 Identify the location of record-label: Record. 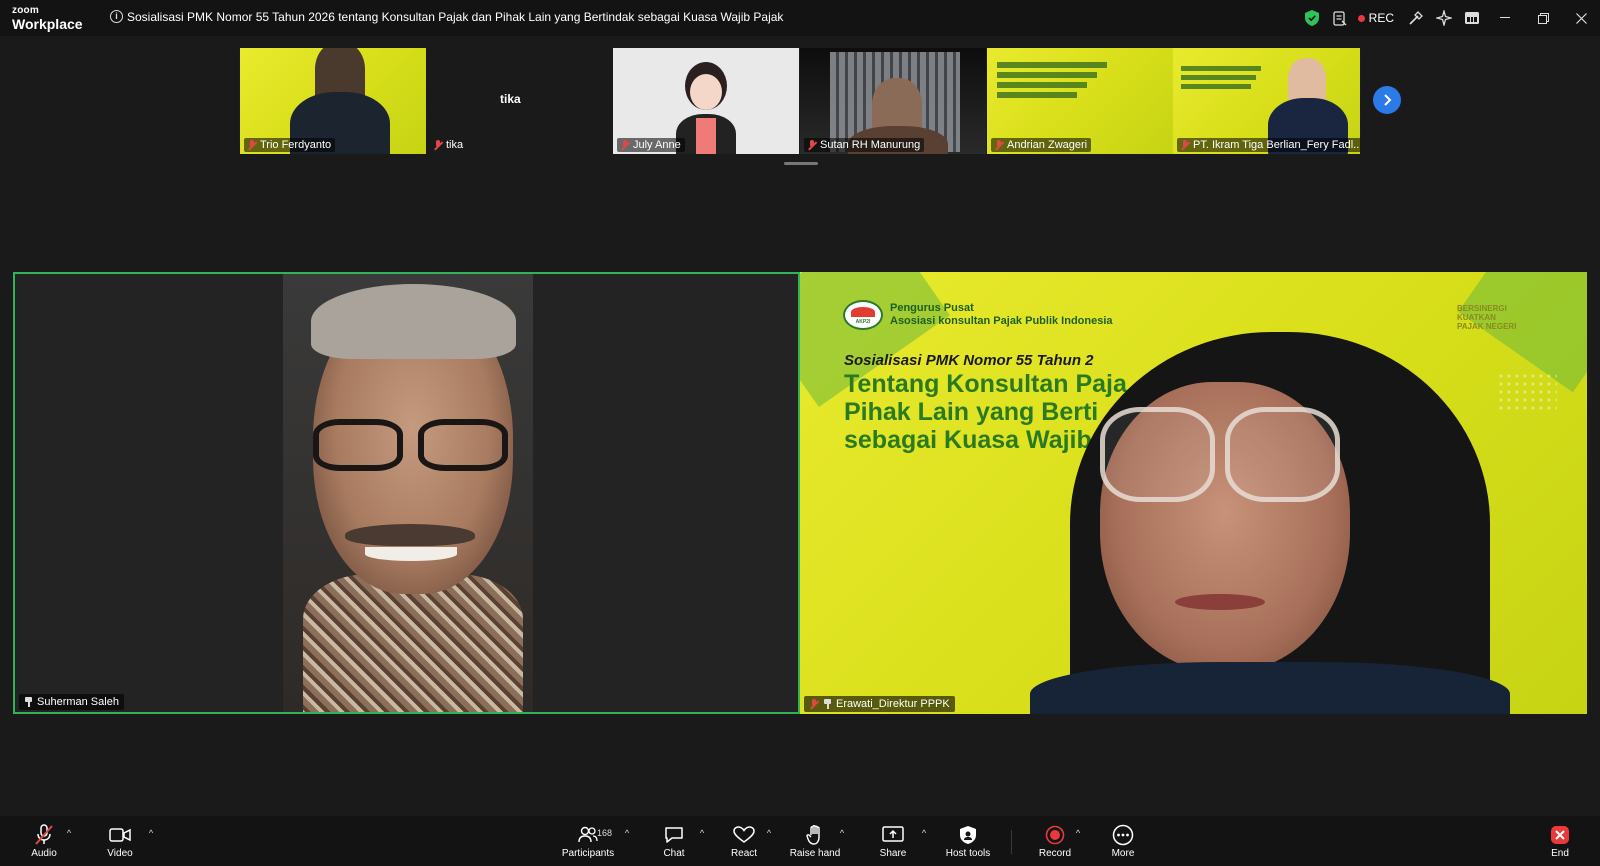
(1055, 853).